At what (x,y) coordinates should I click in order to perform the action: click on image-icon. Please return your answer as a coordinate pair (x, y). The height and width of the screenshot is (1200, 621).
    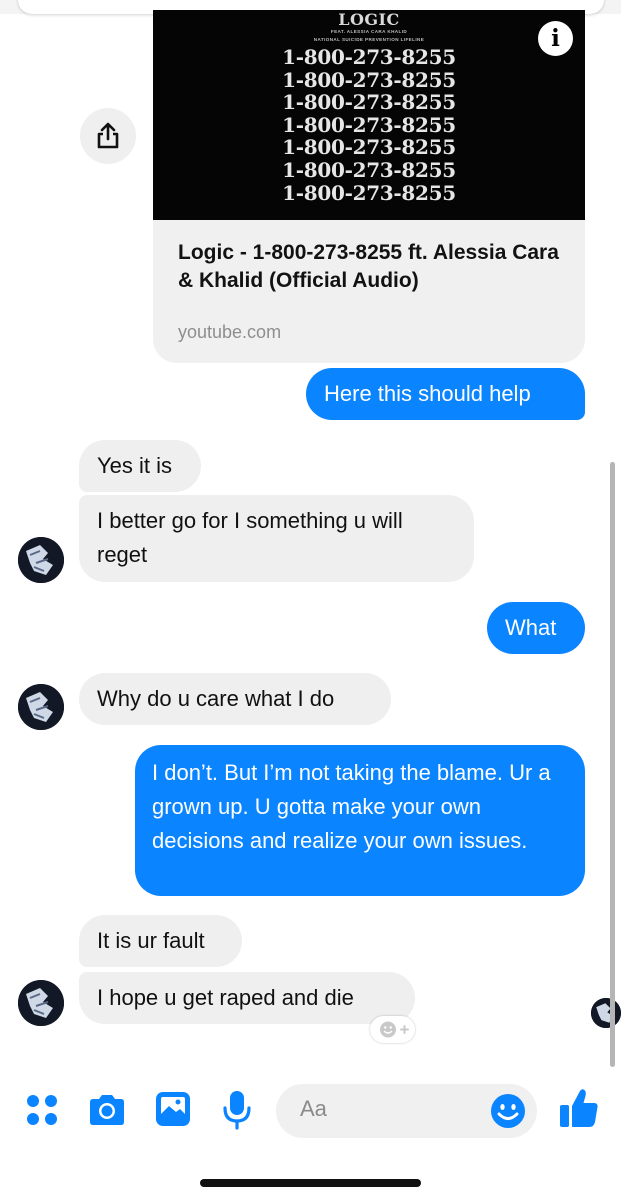
    Looking at the image, I should click on (173, 1109).